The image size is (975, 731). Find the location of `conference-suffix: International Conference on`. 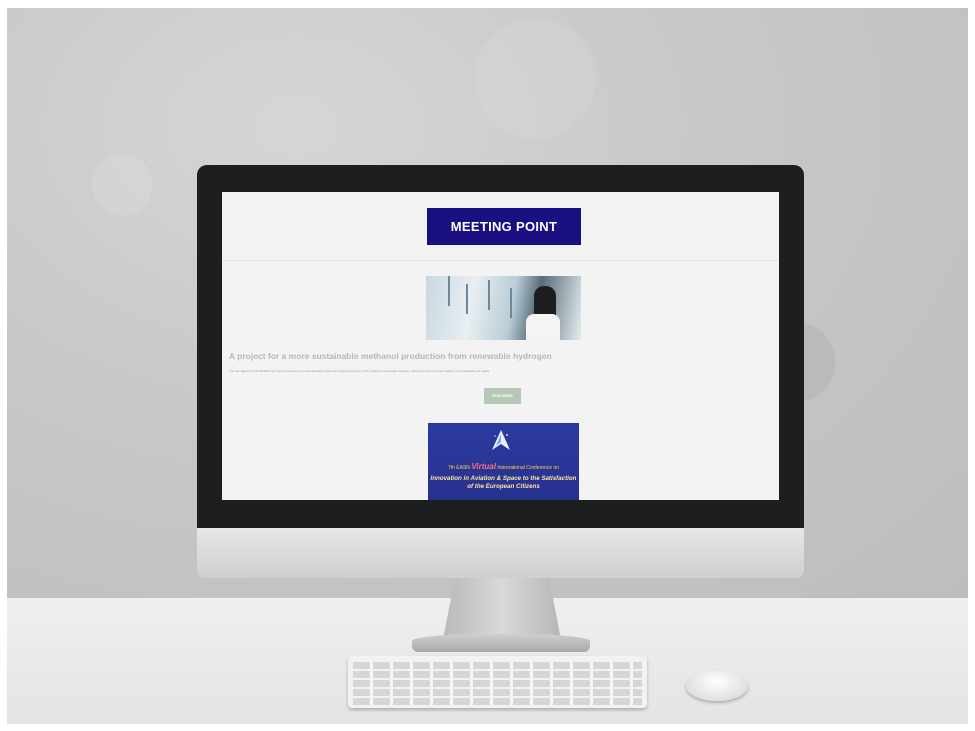

conference-suffix: International Conference on is located at coordinates (528, 468).